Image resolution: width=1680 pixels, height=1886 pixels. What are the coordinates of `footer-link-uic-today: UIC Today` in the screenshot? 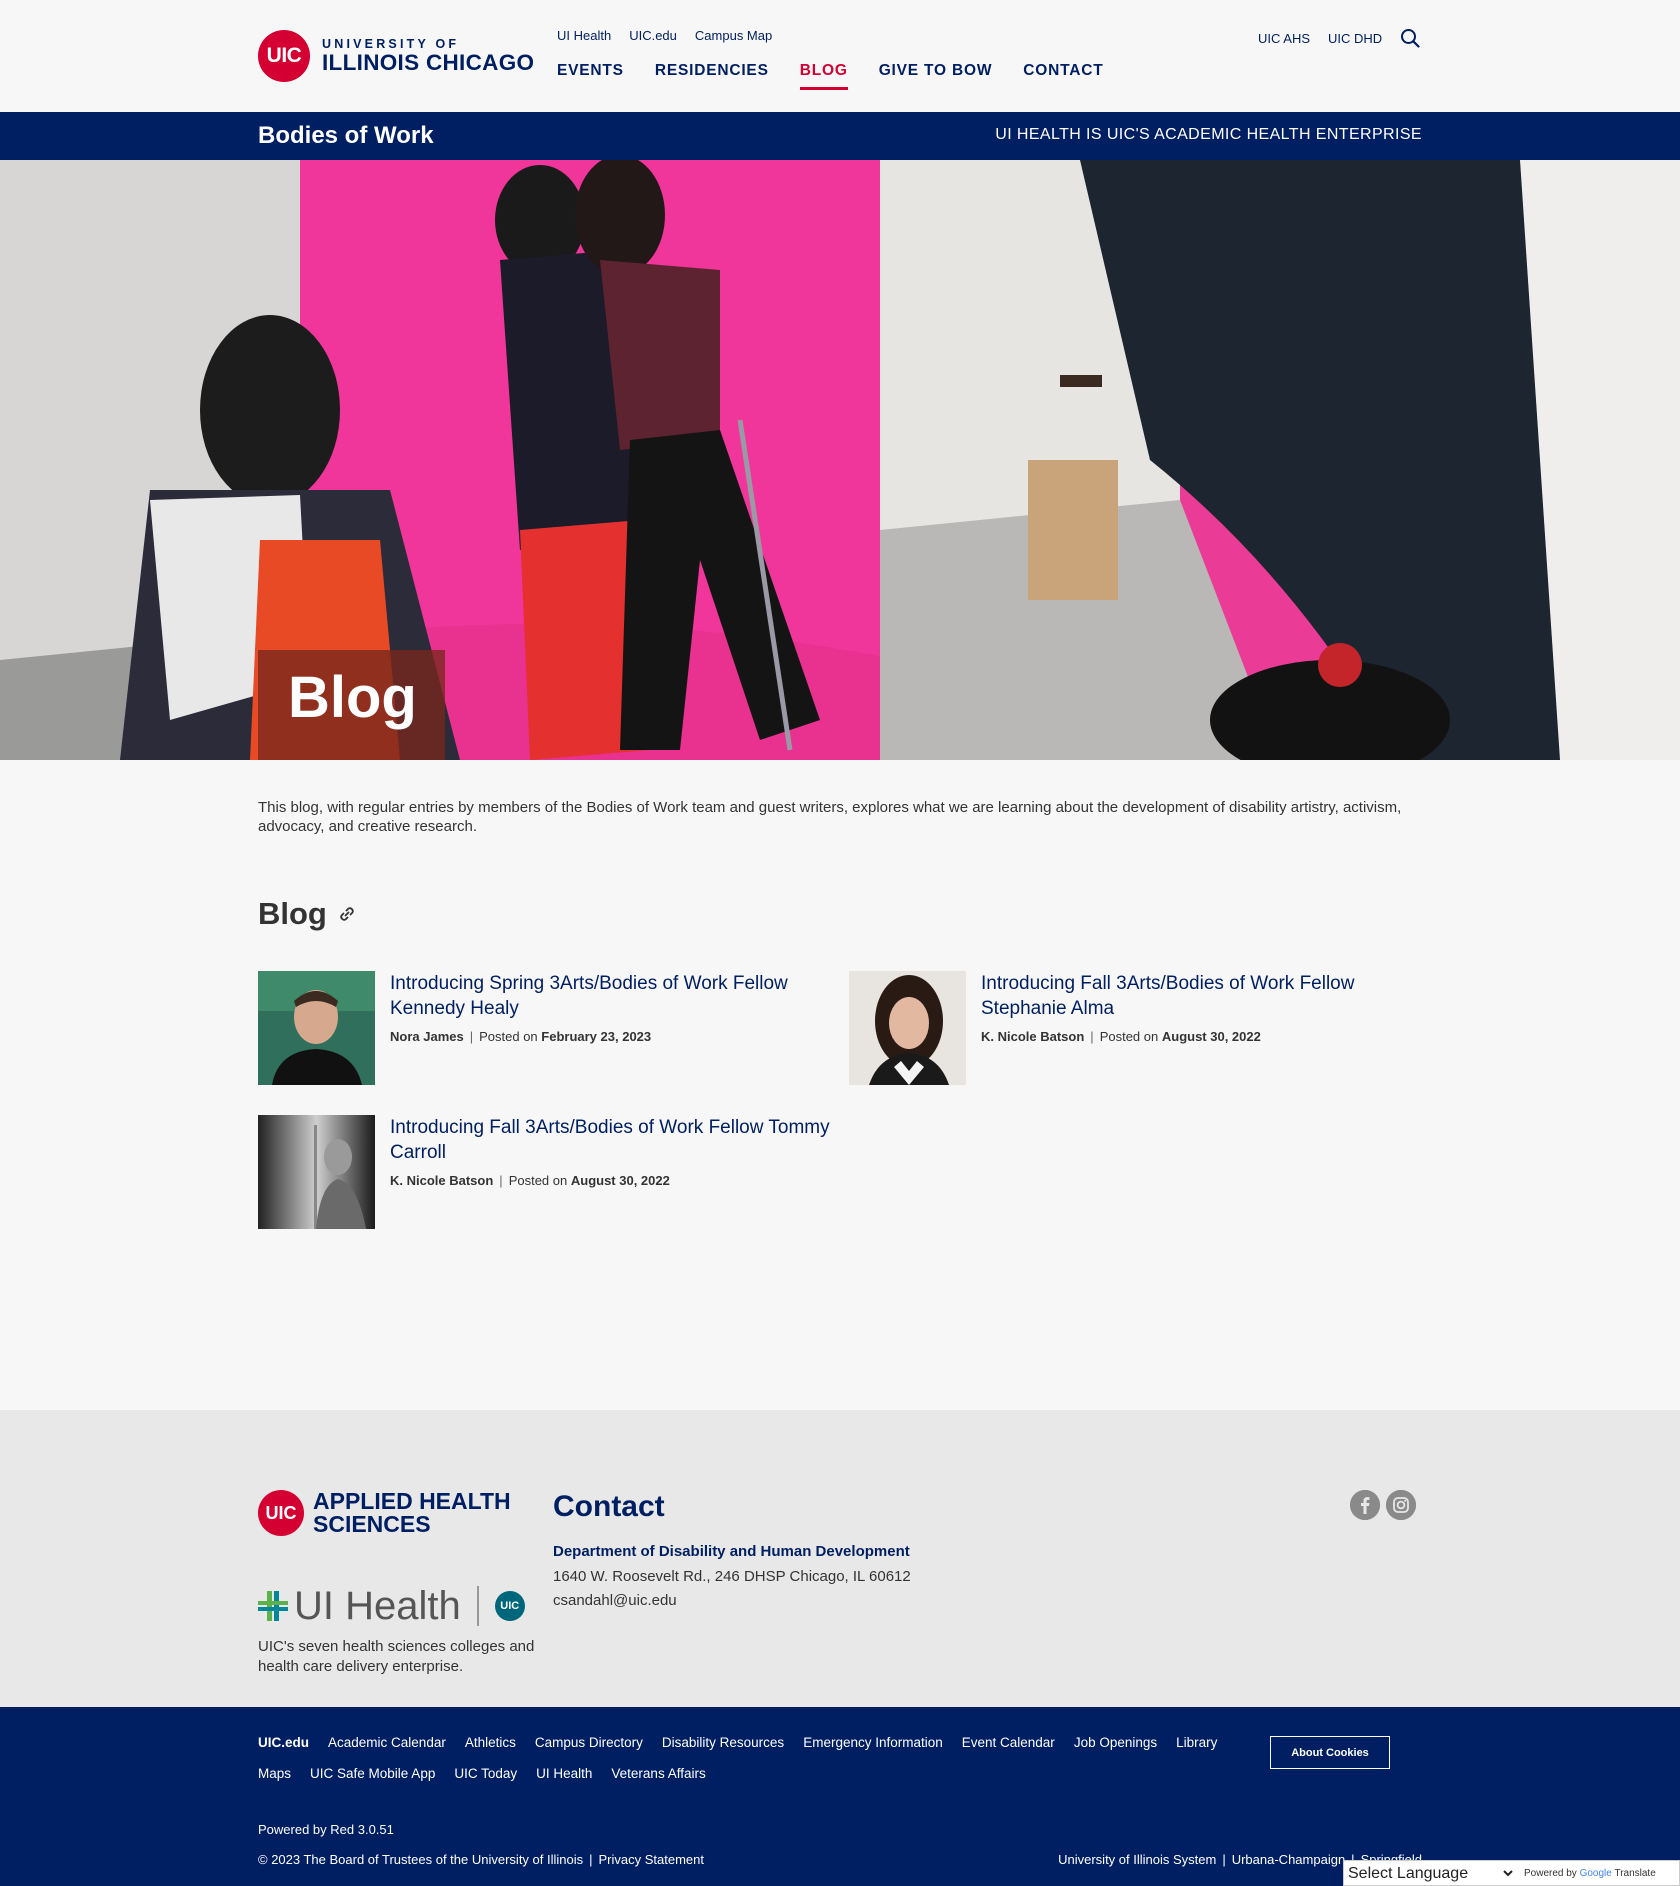 It's located at (485, 1773).